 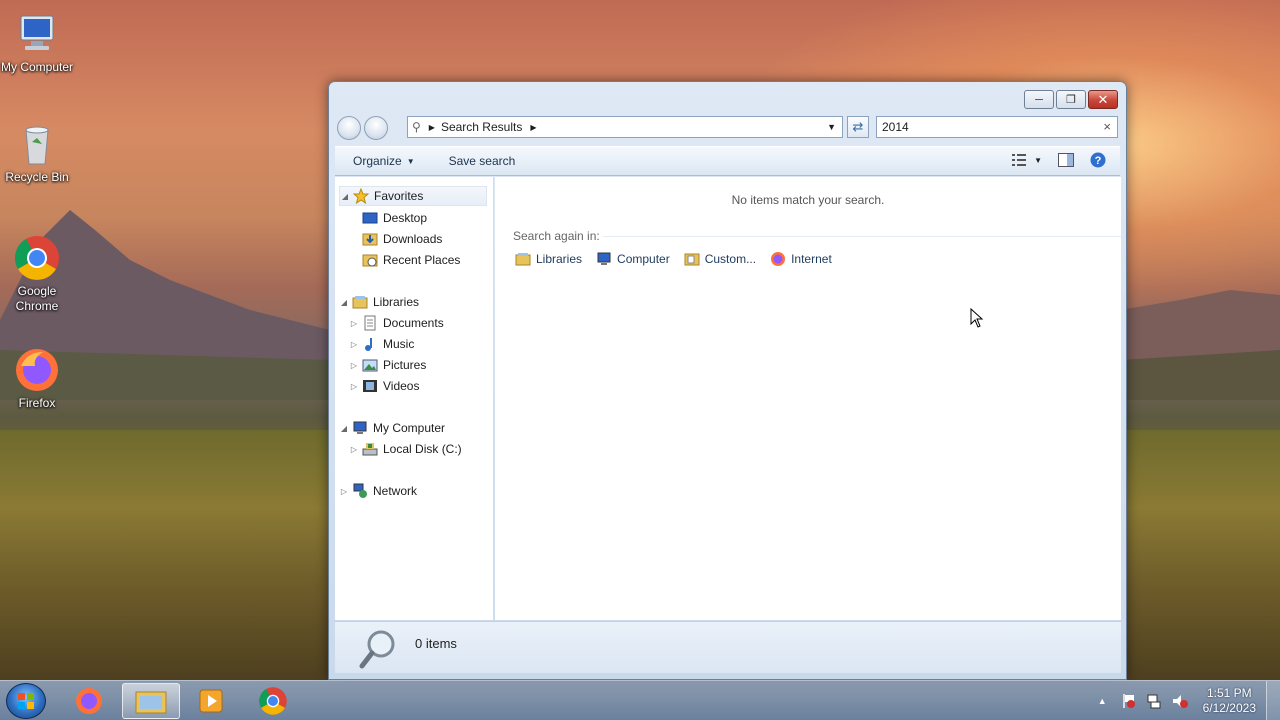 I want to click on nav-item-recent-places: Recent Places, so click(x=404, y=260).